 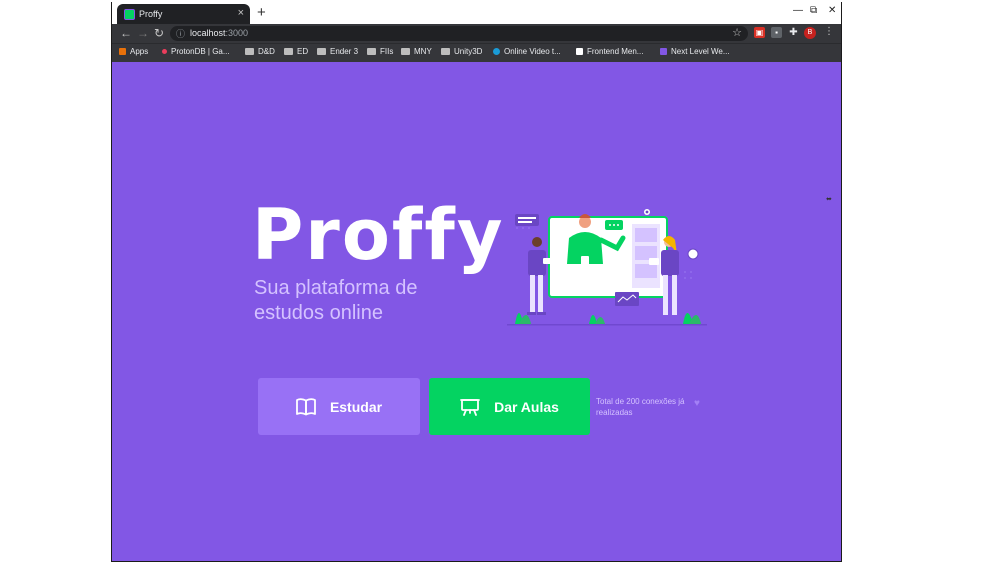 I want to click on bookmark-star-icon: ☆, so click(x=737, y=32).